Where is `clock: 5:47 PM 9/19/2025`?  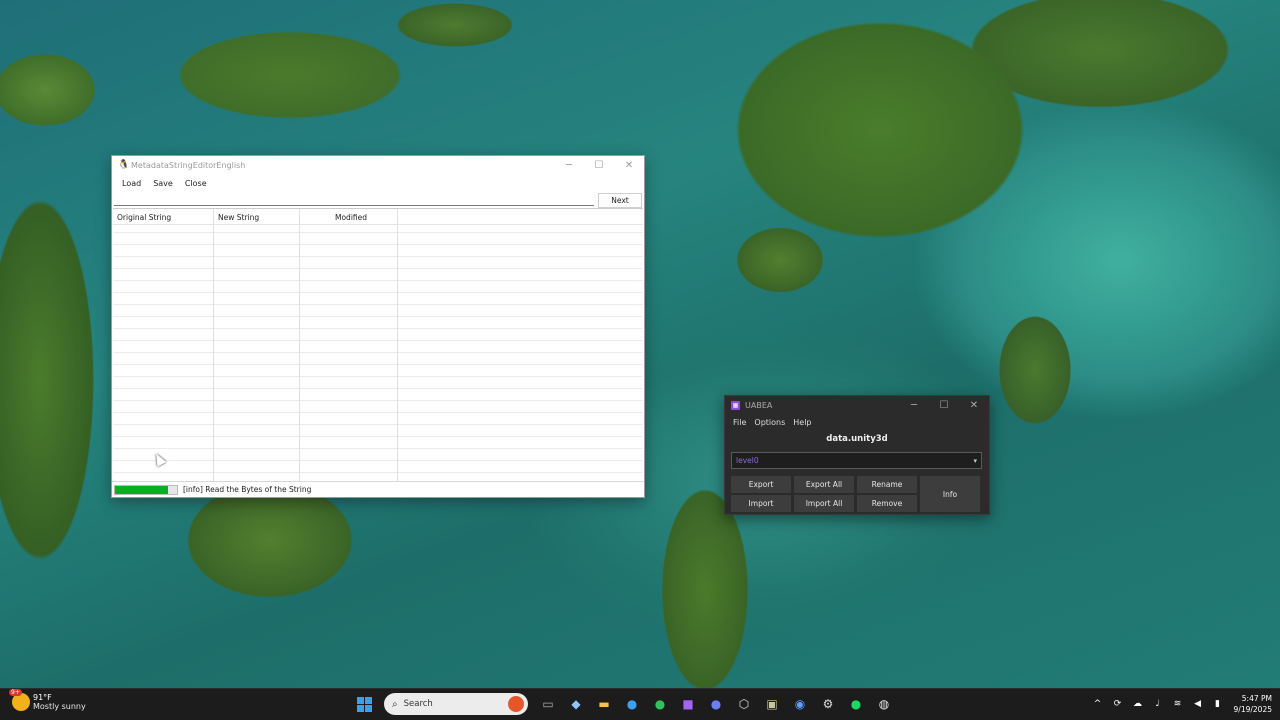 clock: 5:47 PM 9/19/2025 is located at coordinates (1253, 704).